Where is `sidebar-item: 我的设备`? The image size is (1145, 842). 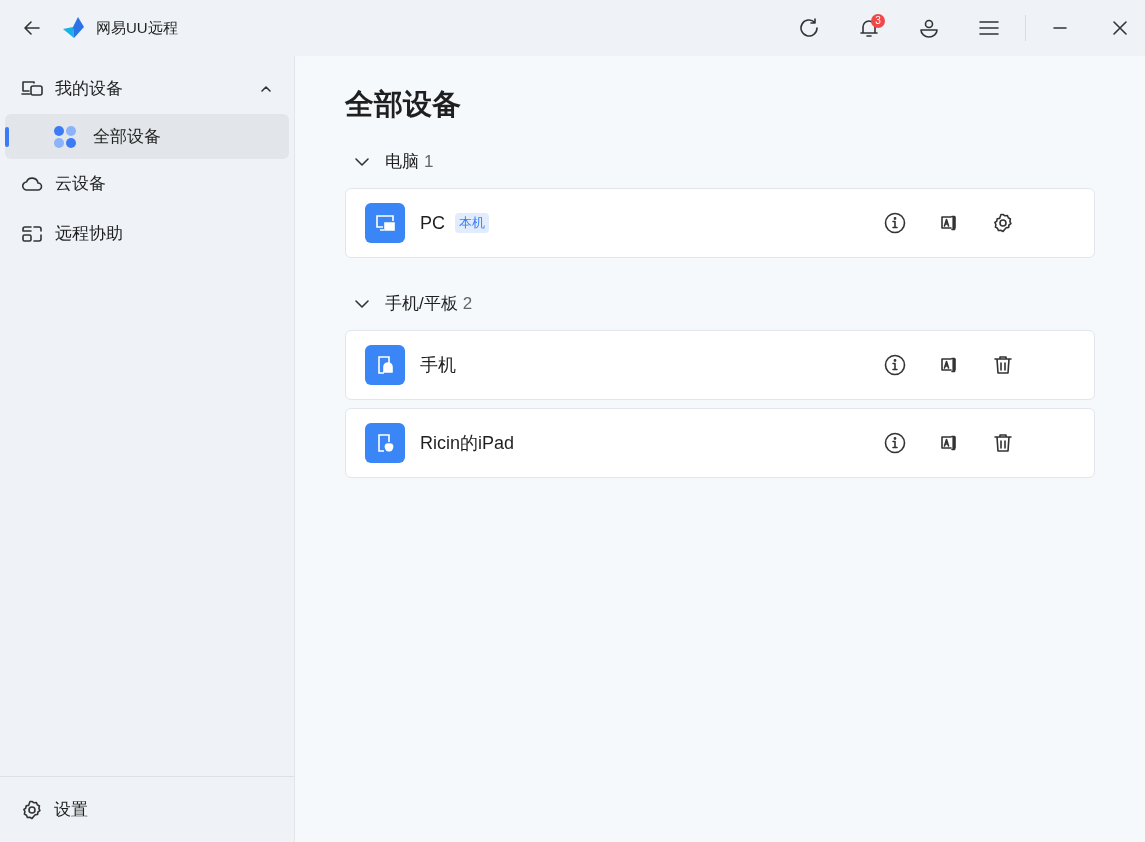
sidebar-item: 我的设备 is located at coordinates (147, 89).